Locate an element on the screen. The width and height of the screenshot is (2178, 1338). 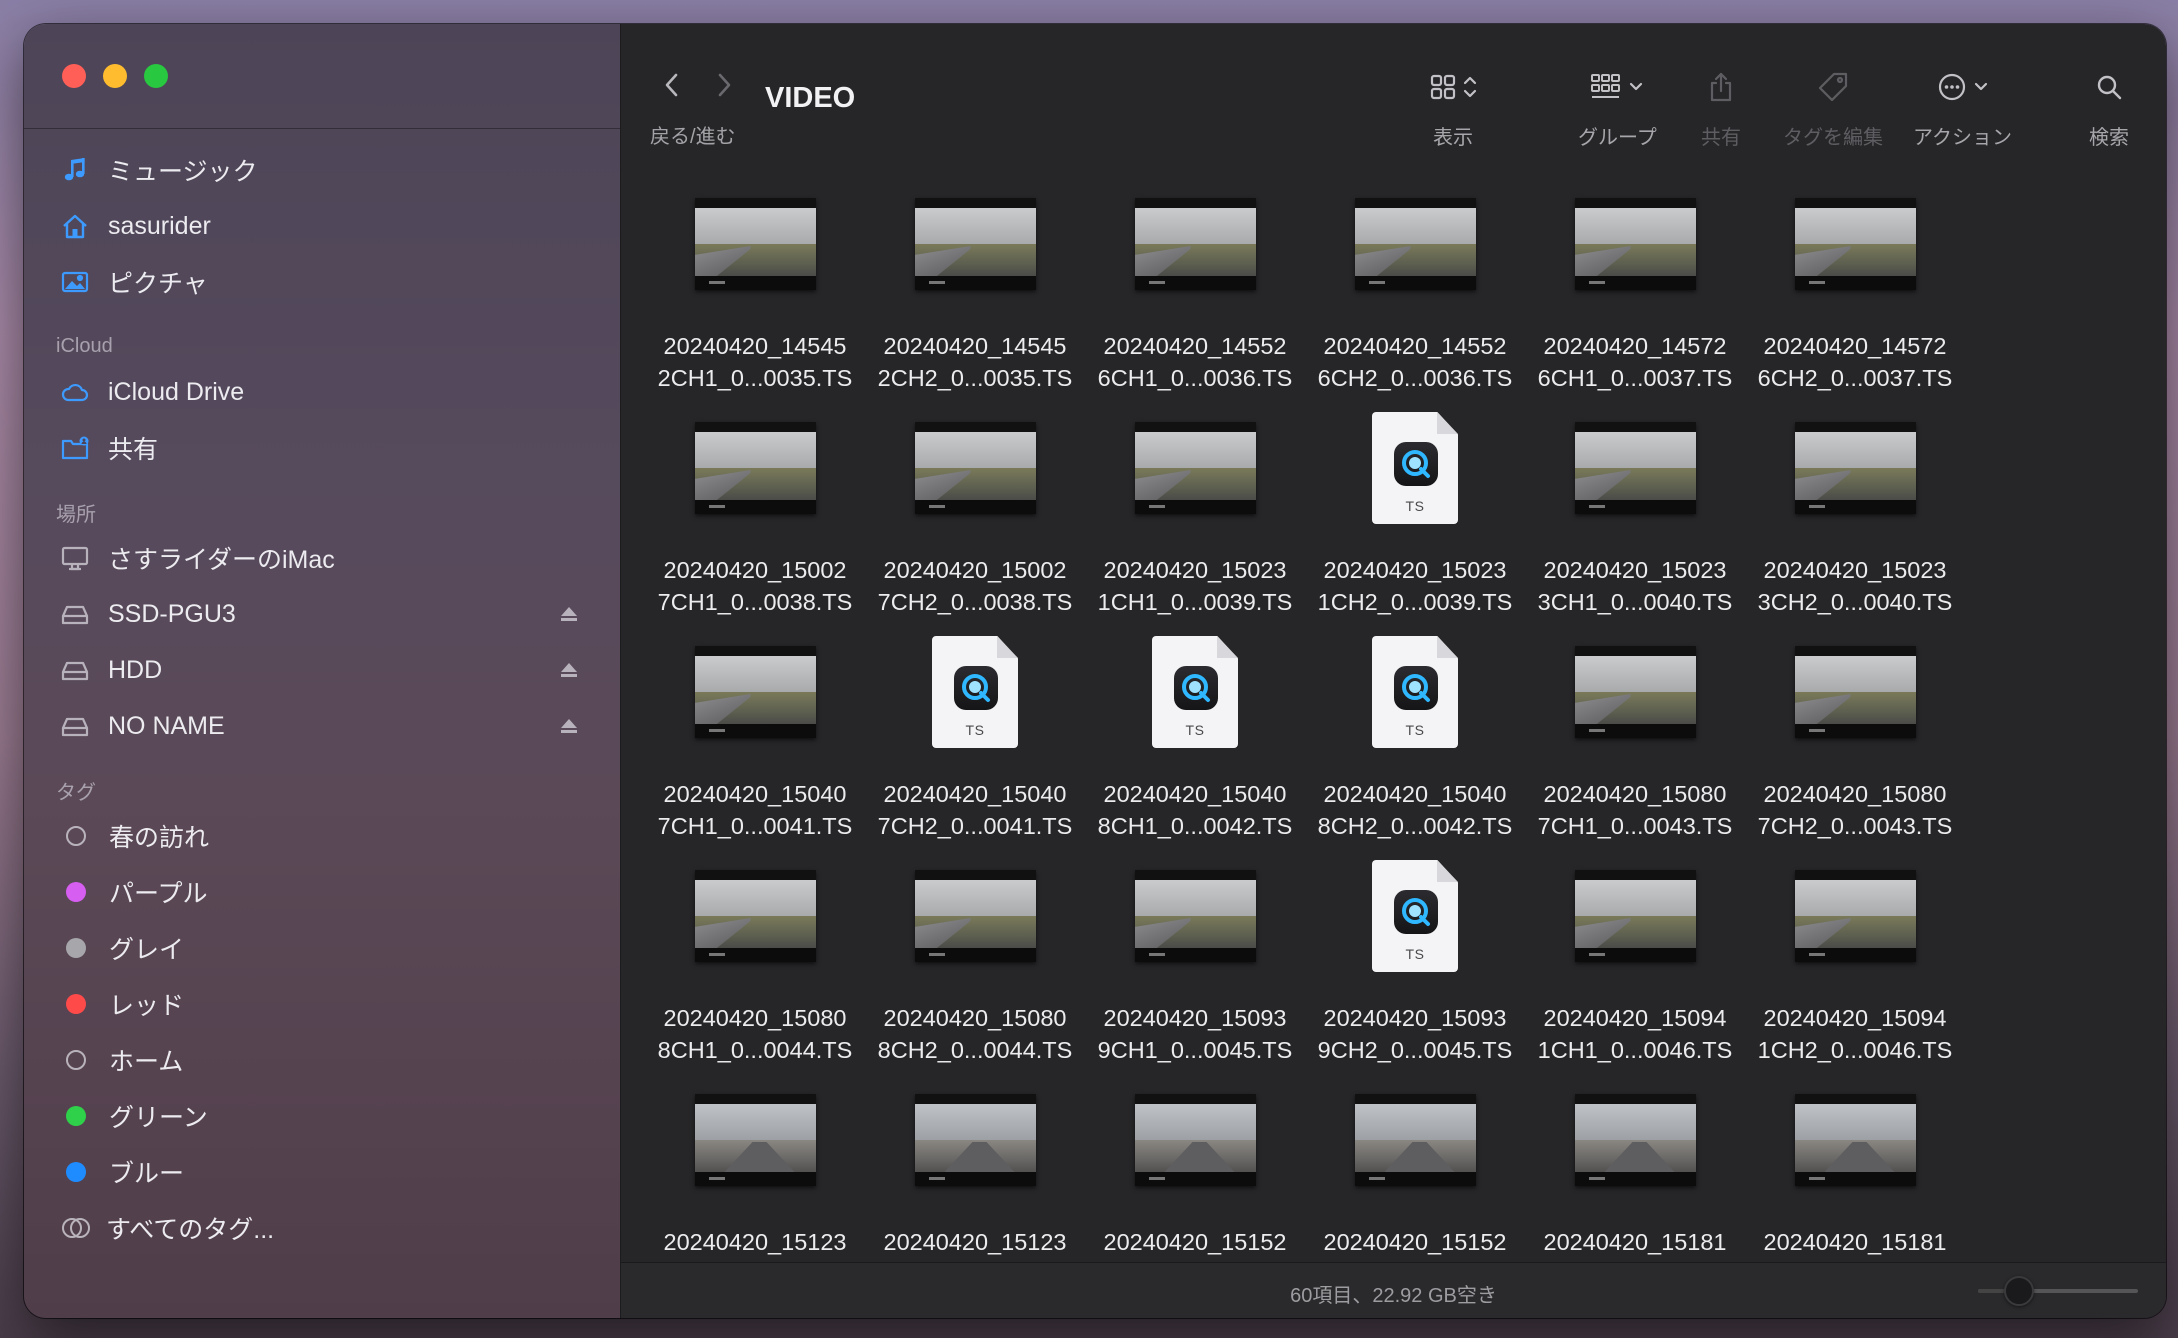
search-button: 検索 is located at coordinates (2109, 110).